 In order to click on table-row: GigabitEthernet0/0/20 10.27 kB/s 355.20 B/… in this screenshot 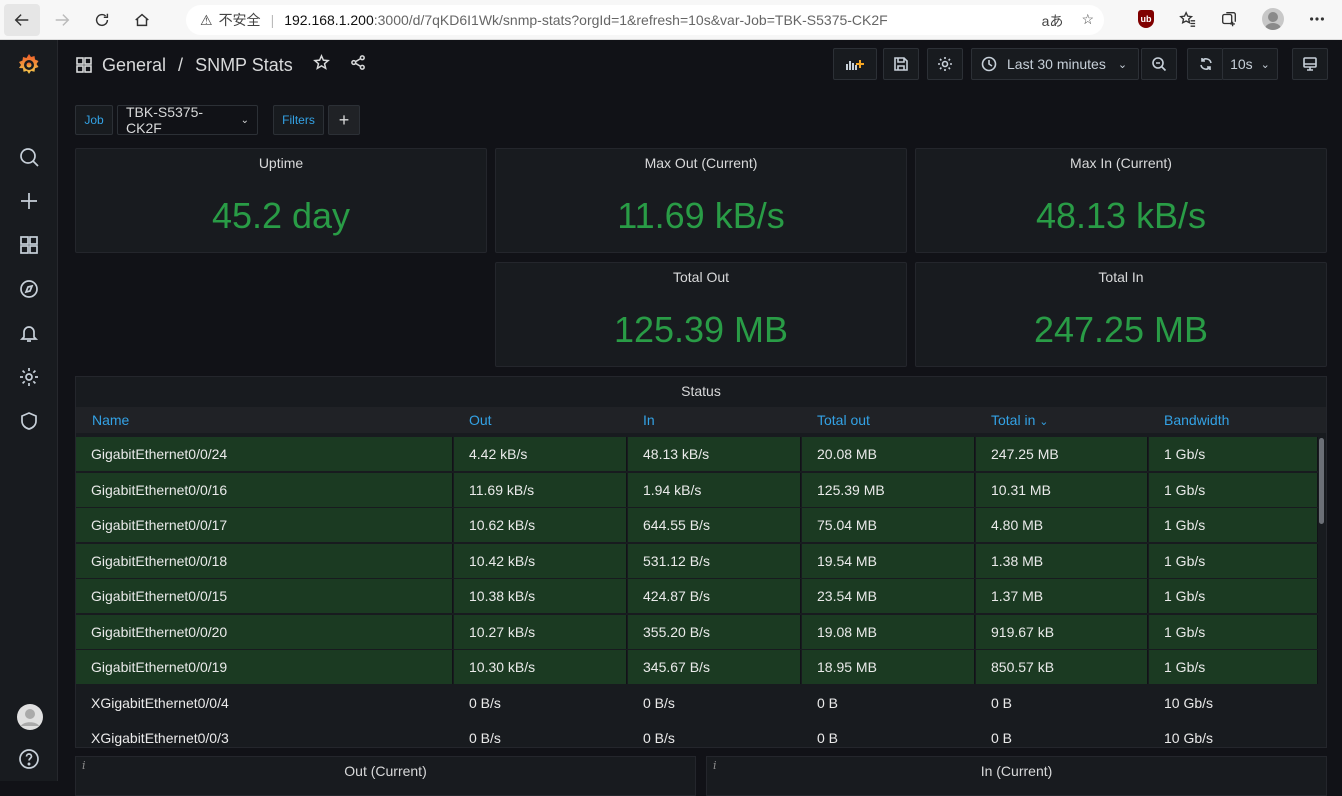, I will do `click(697, 632)`.